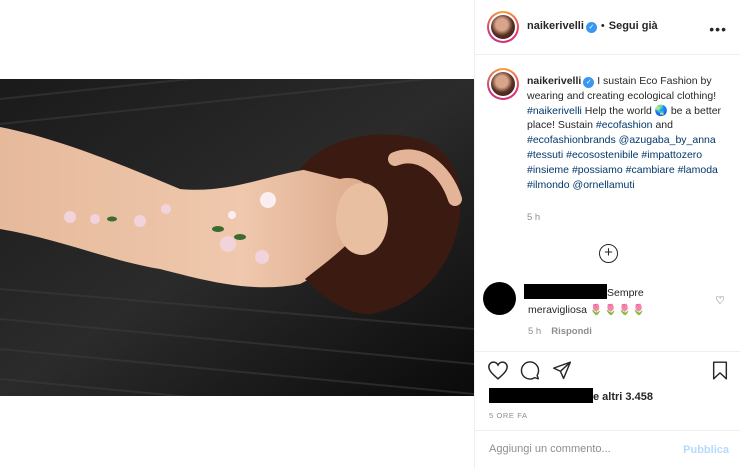  What do you see at coordinates (618, 110) in the screenshot?
I see `caption-mid: Help the world` at bounding box center [618, 110].